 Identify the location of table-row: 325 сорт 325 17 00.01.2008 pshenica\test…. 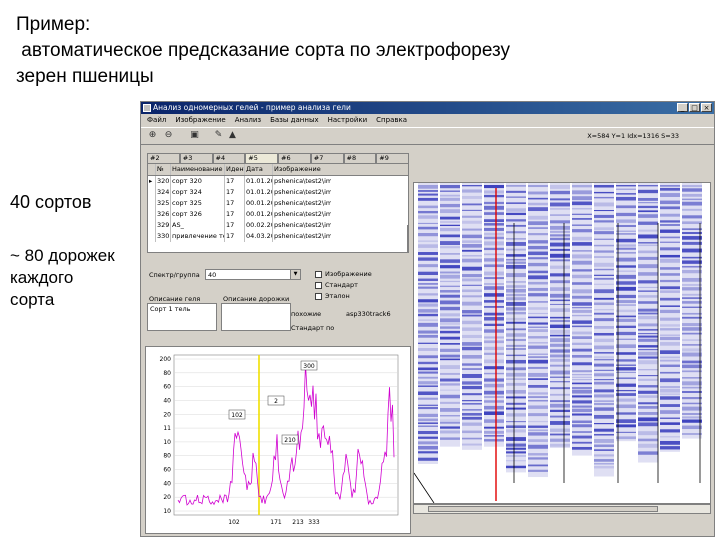
(278, 203).